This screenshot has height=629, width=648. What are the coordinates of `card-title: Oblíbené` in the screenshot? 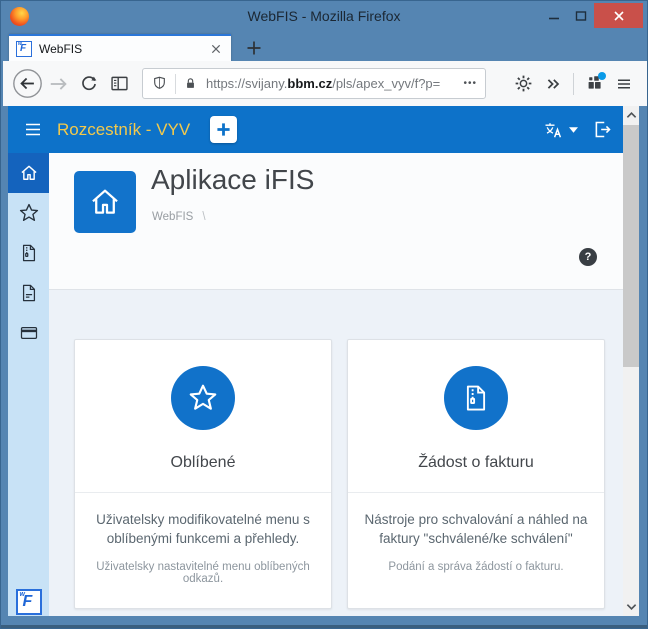 It's located at (203, 462).